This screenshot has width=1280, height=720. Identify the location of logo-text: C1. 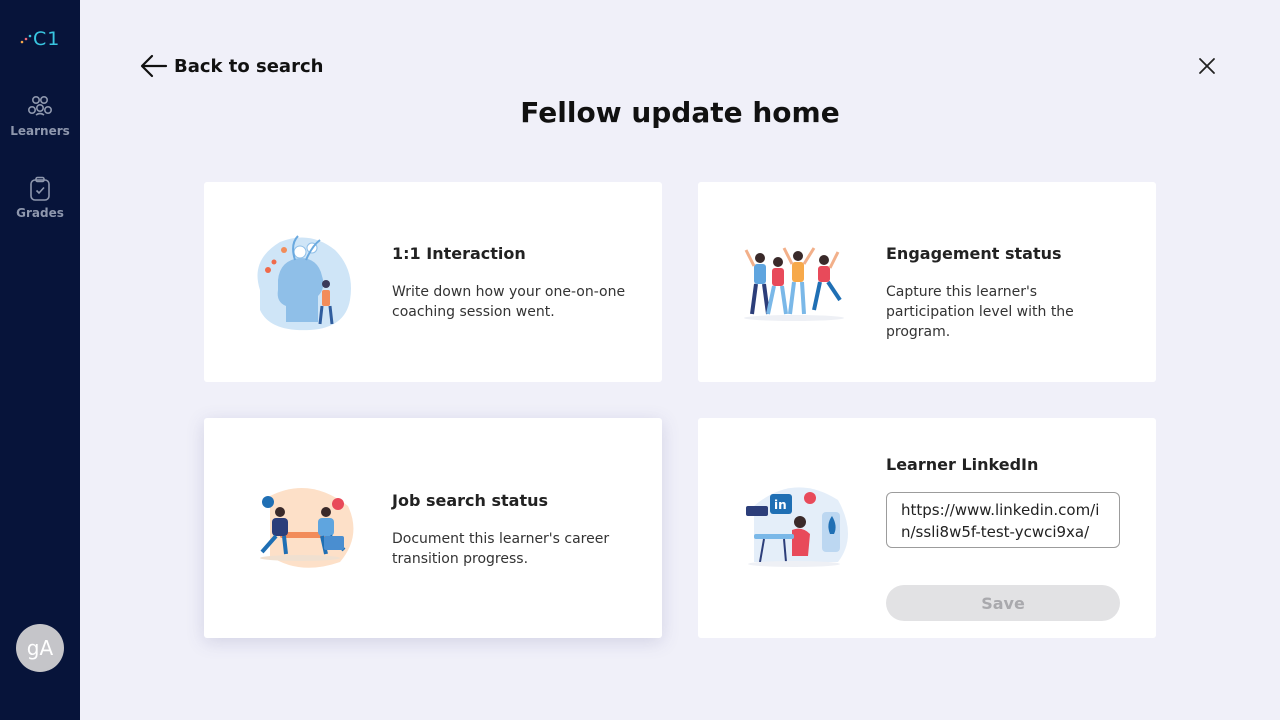
(47, 39).